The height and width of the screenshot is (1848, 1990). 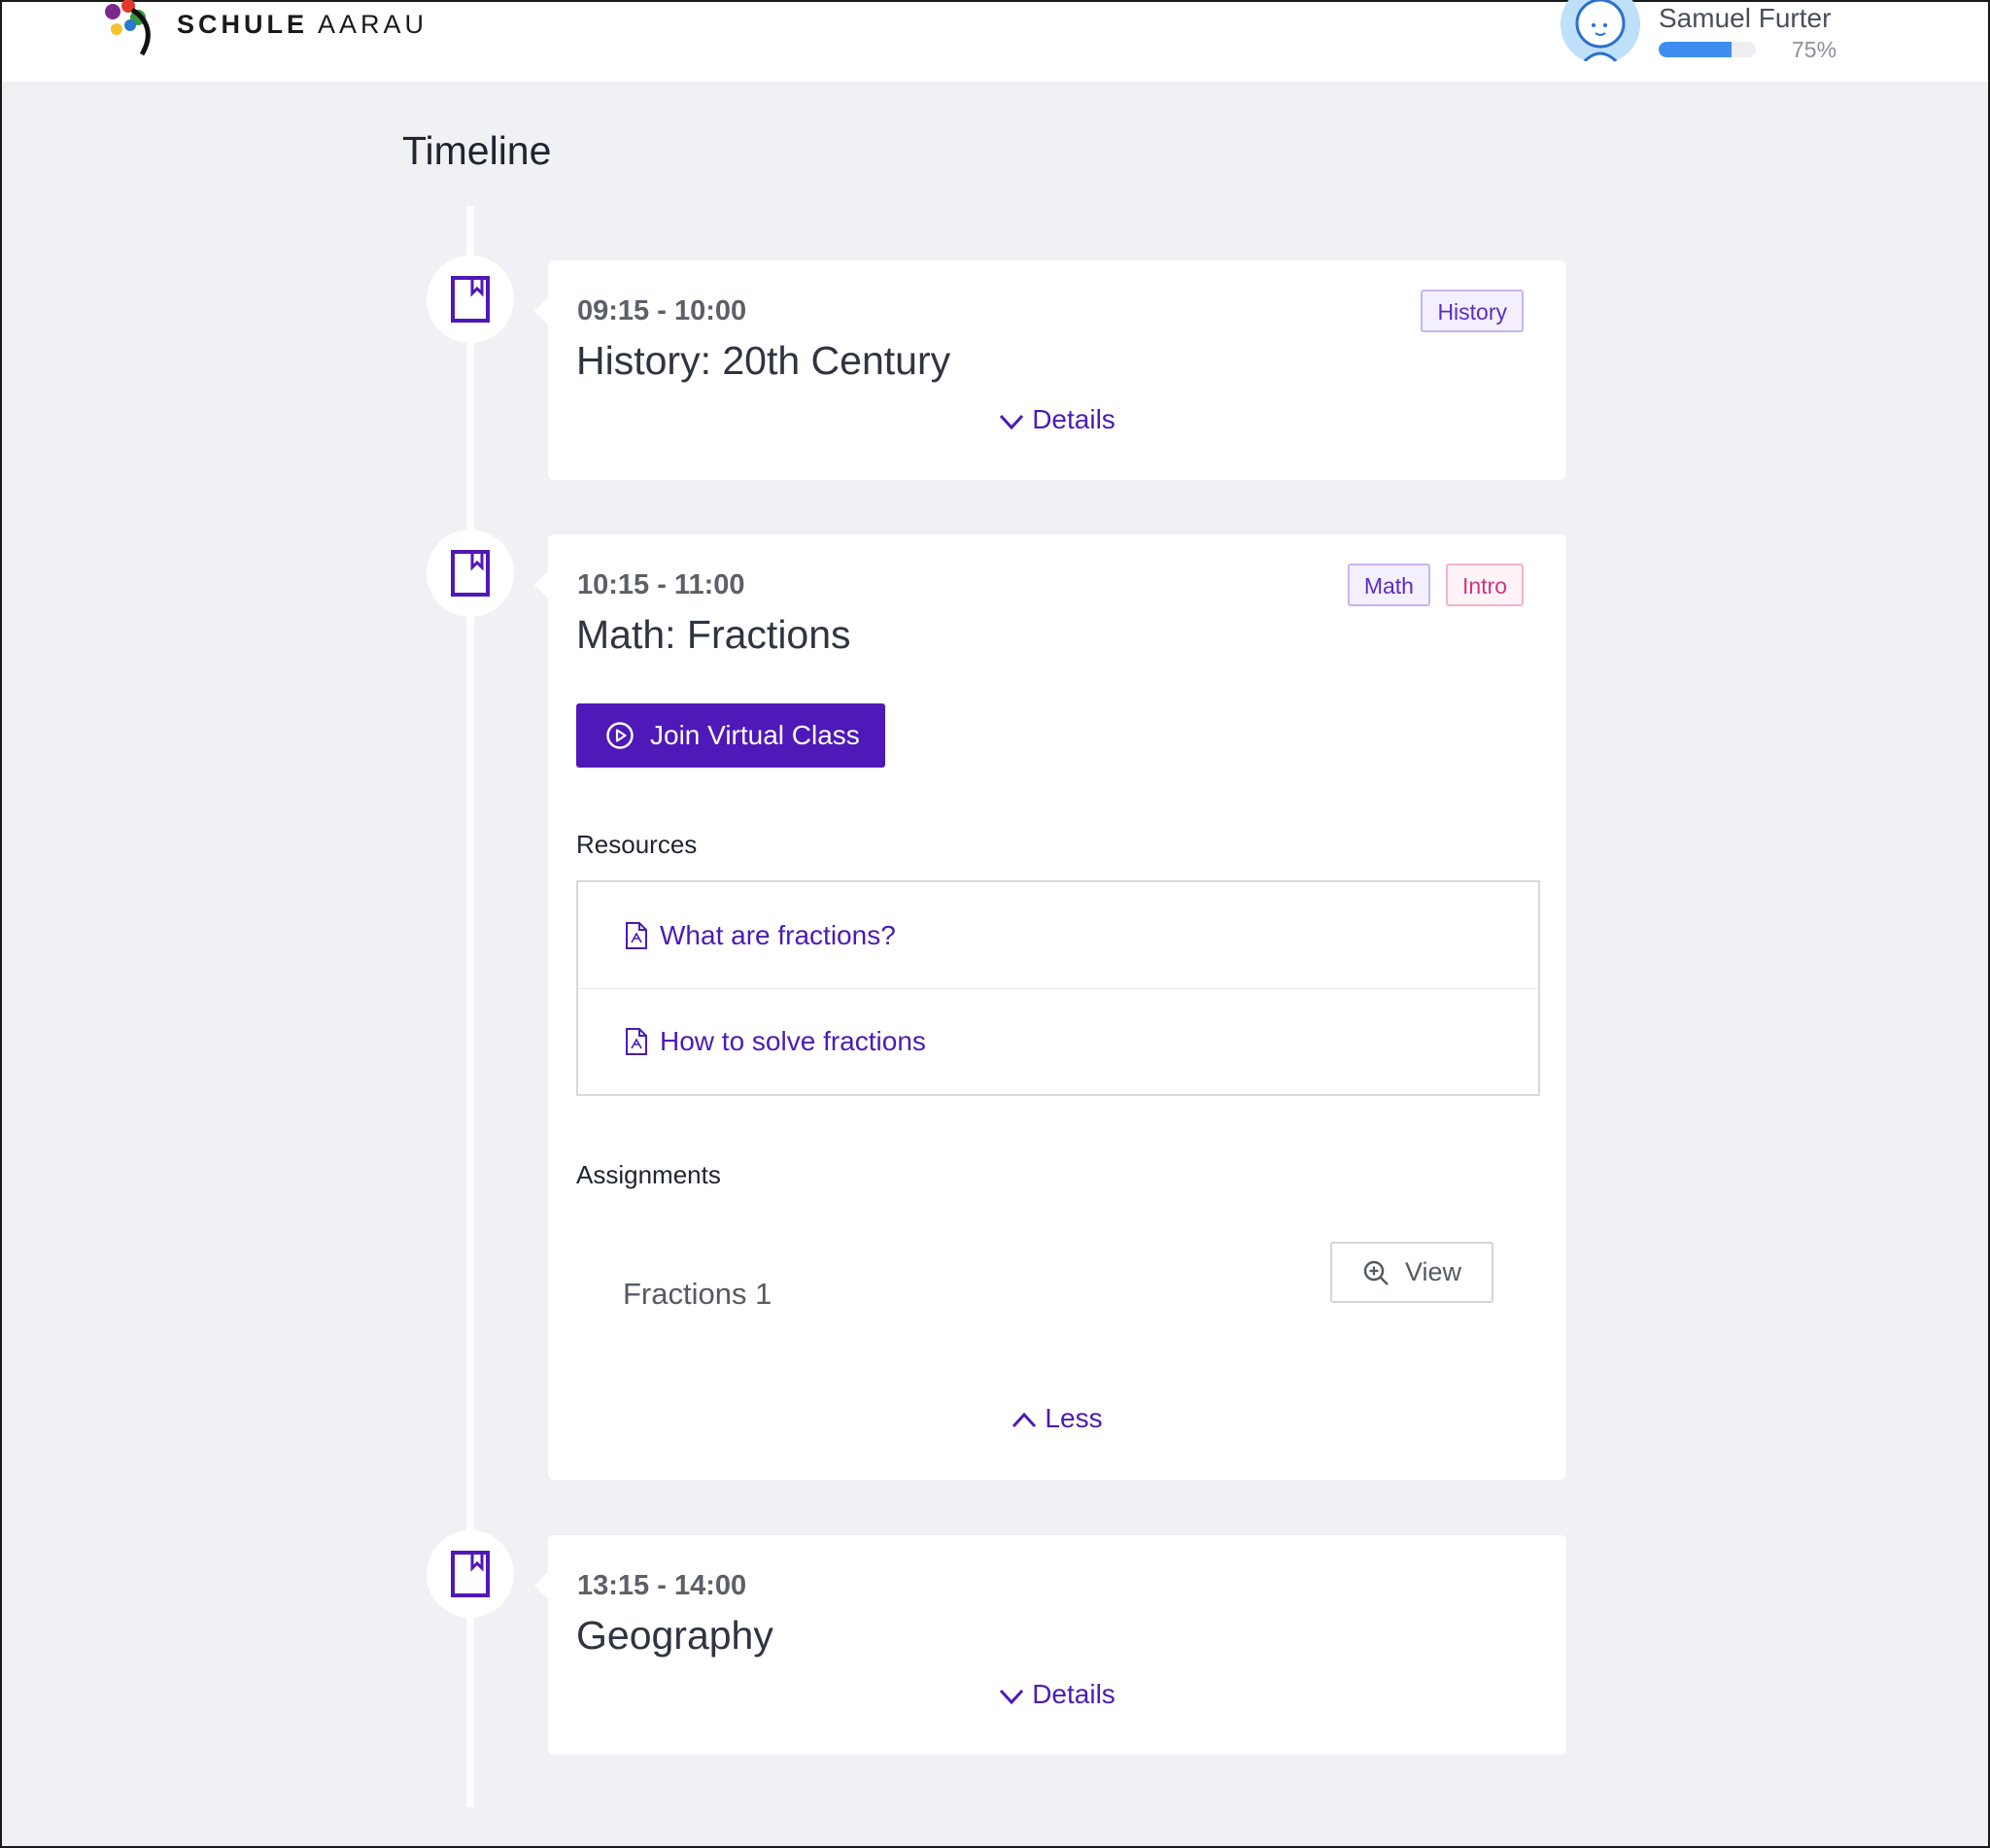 What do you see at coordinates (662, 1585) in the screenshot?
I see `event-time: 13:15 - 14:00` at bounding box center [662, 1585].